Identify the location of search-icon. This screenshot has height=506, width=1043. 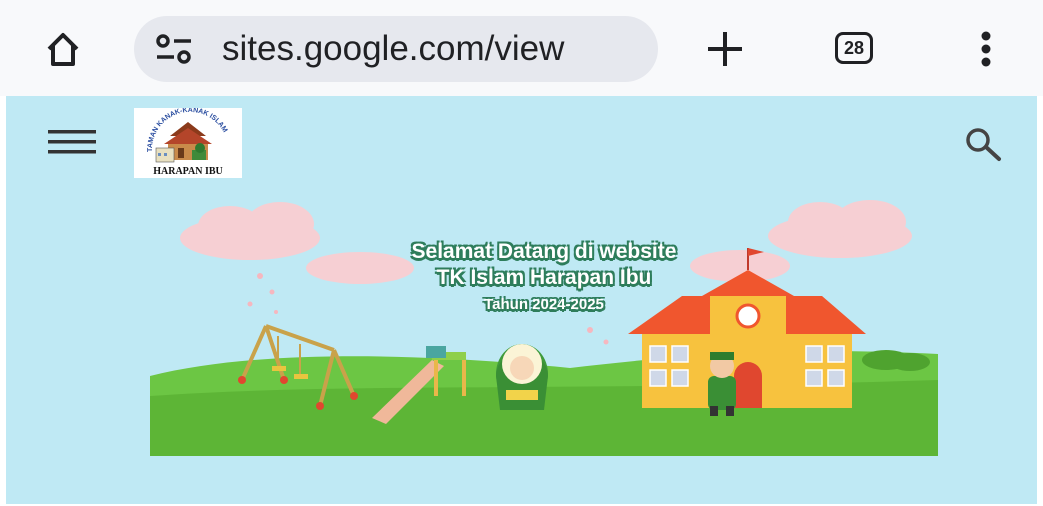
(983, 144).